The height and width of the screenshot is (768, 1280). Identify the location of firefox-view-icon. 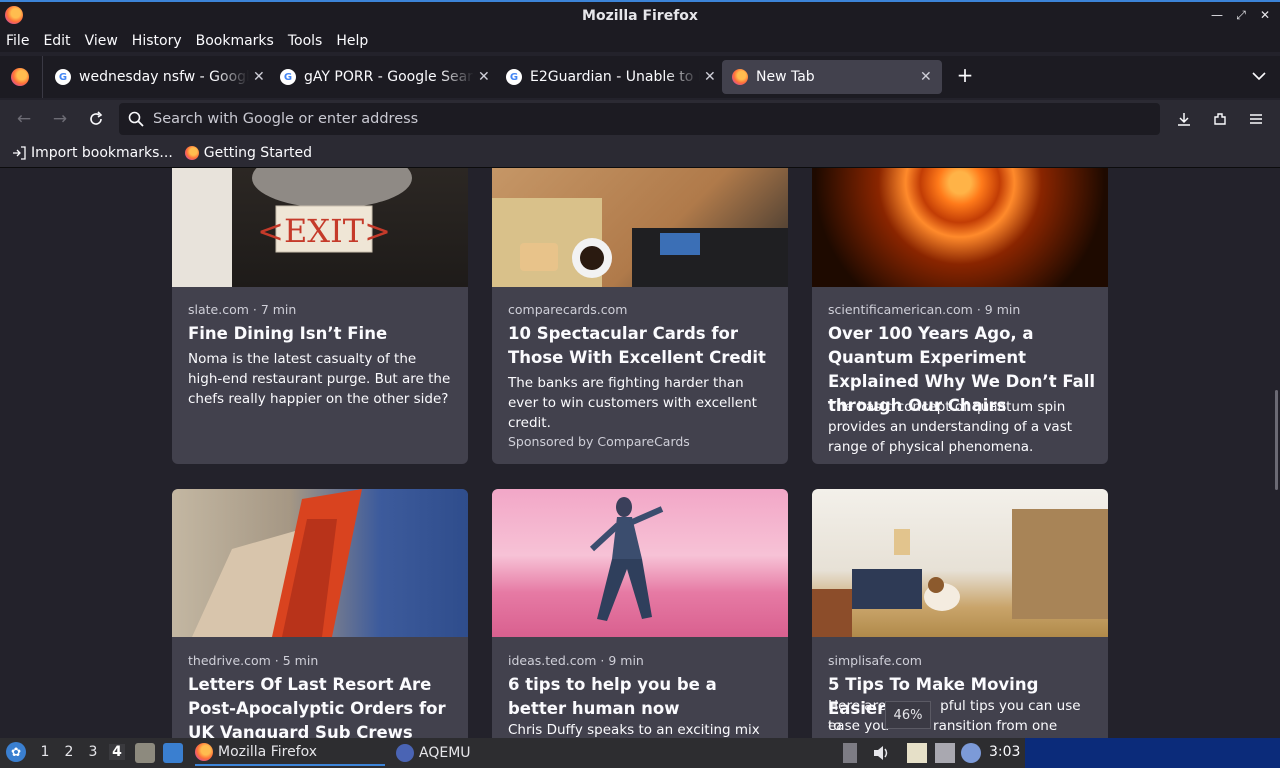
(20, 77).